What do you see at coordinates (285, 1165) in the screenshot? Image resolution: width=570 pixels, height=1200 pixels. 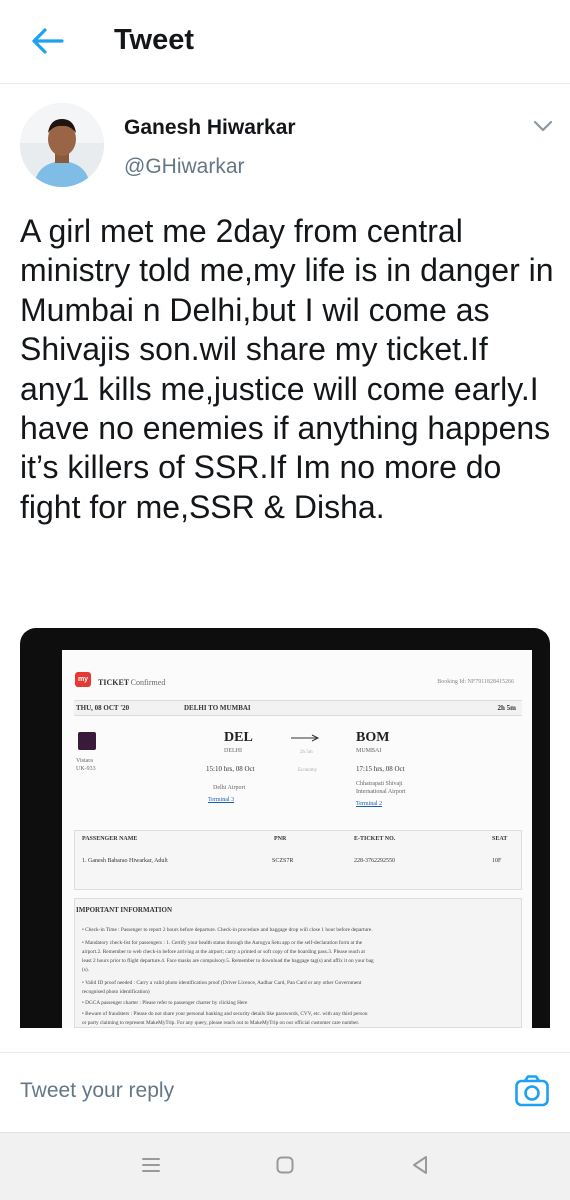 I see `home-icon` at bounding box center [285, 1165].